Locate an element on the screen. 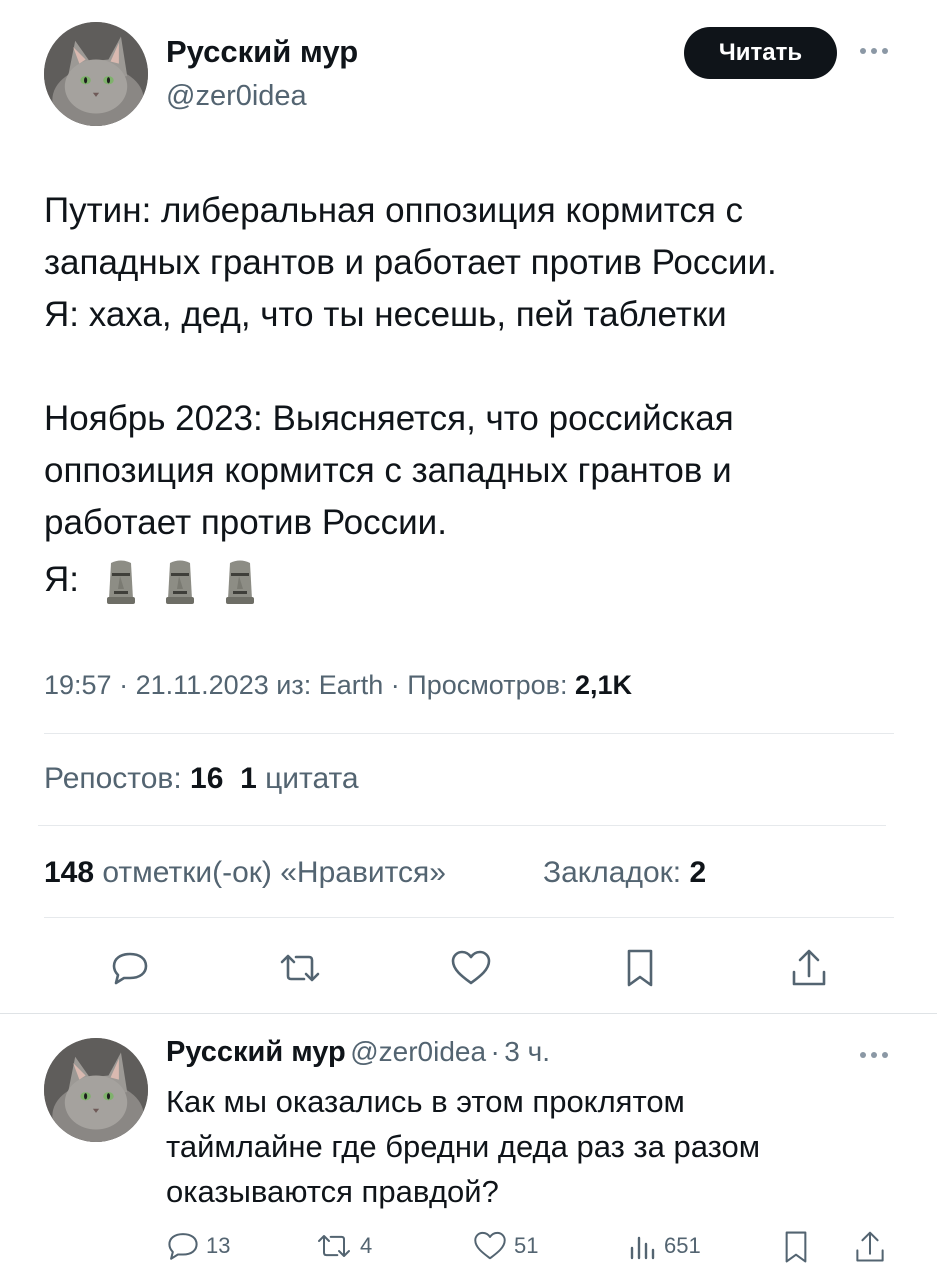 This screenshot has width=937, height=1280. reply-header: Русский мур @zer0idea · 3 ч. is located at coordinates (358, 1052).